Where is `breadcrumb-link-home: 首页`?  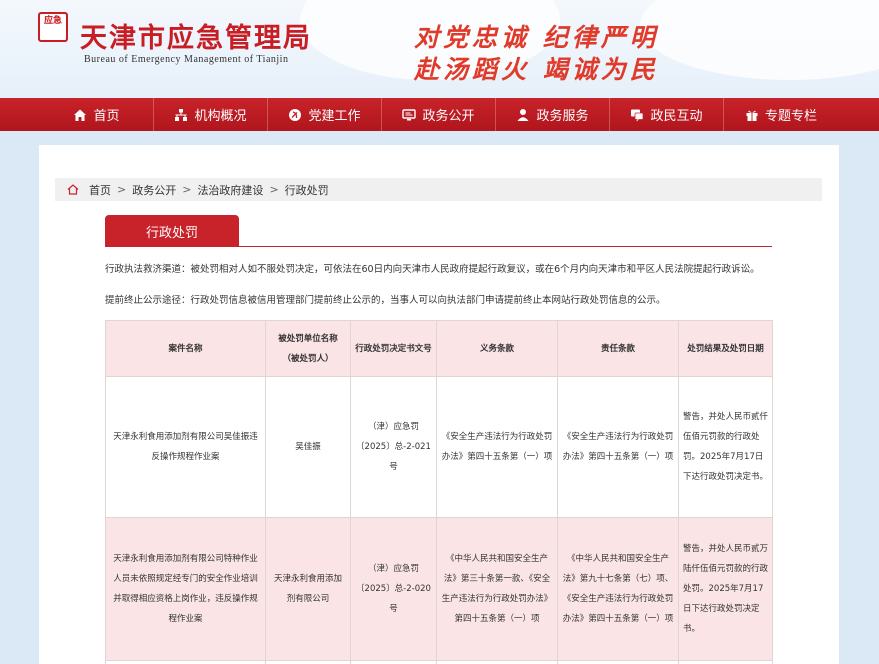 breadcrumb-link-home: 首页 is located at coordinates (100, 190).